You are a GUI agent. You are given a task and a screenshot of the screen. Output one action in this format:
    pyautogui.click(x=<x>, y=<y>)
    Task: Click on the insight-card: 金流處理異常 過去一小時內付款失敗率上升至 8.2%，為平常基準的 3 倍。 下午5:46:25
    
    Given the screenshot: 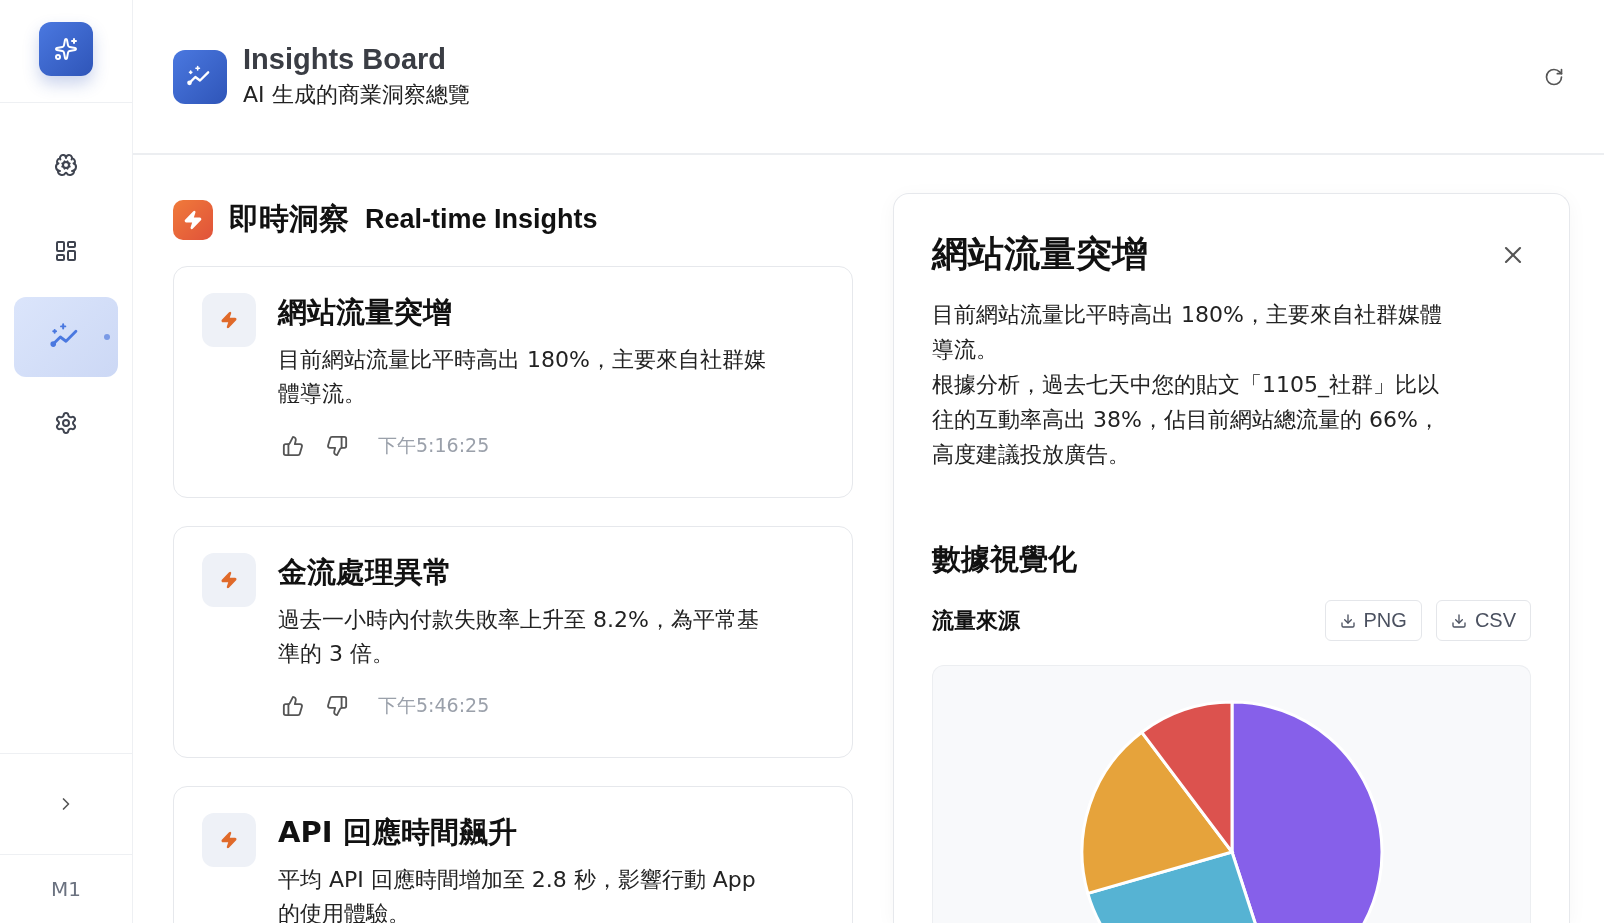 What is the action you would take?
    pyautogui.click(x=513, y=642)
    